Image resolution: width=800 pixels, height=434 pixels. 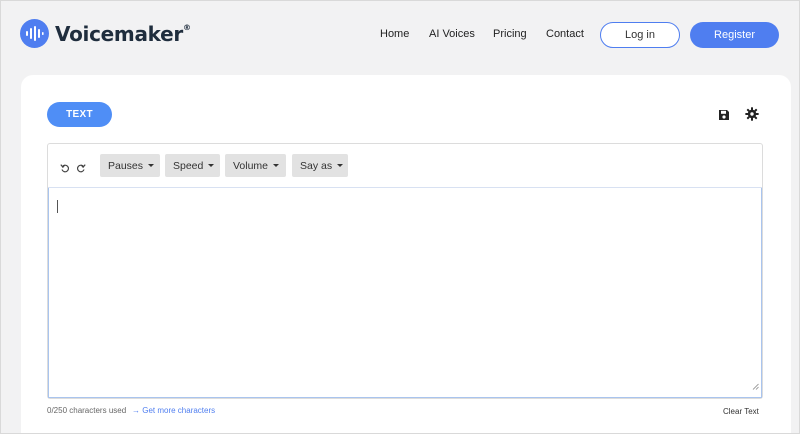 What do you see at coordinates (405, 166) in the screenshot?
I see `editor-toolbar: Pauses Speed Volume Say as` at bounding box center [405, 166].